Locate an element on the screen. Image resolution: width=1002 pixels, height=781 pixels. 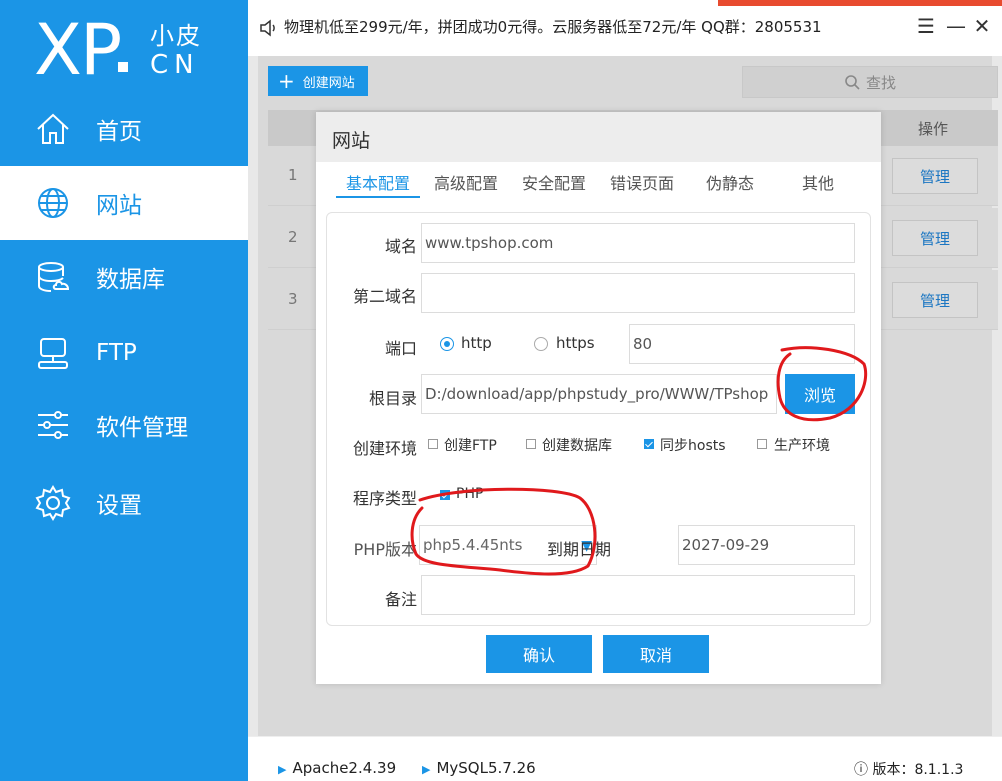
https-label: https is located at coordinates (575, 343).